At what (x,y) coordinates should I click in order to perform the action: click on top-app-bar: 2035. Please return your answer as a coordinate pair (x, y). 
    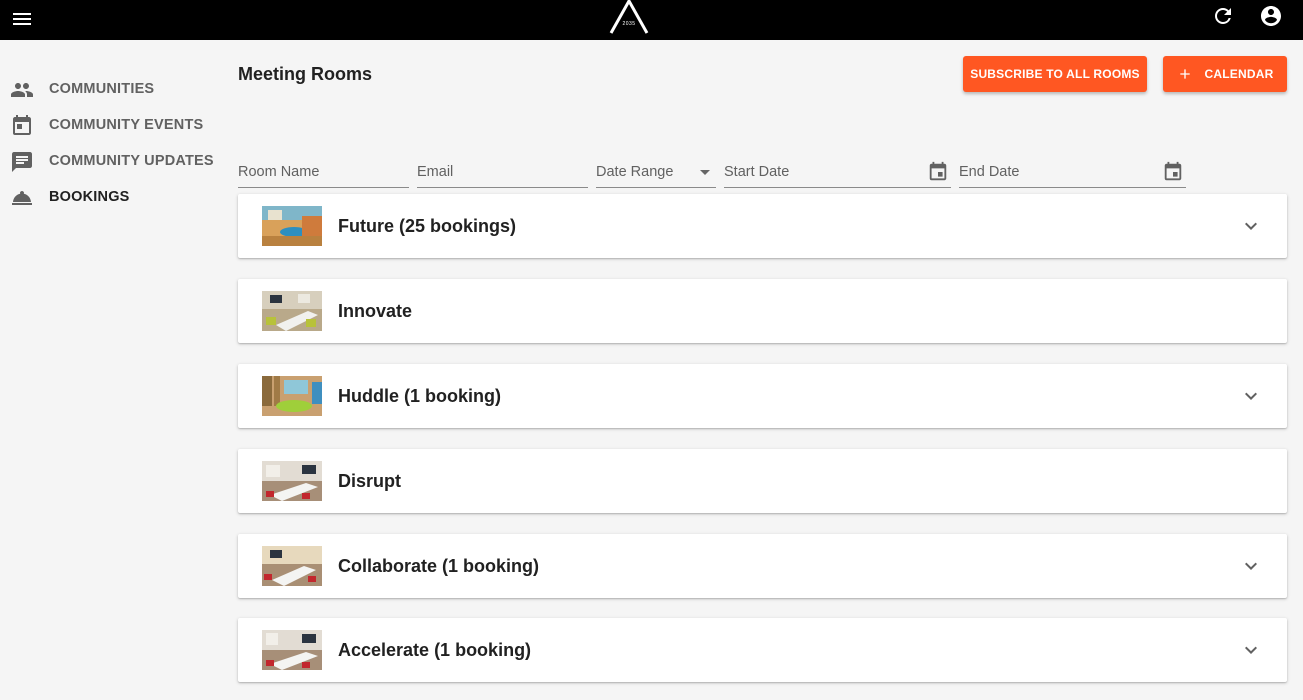
    Looking at the image, I should click on (651, 20).